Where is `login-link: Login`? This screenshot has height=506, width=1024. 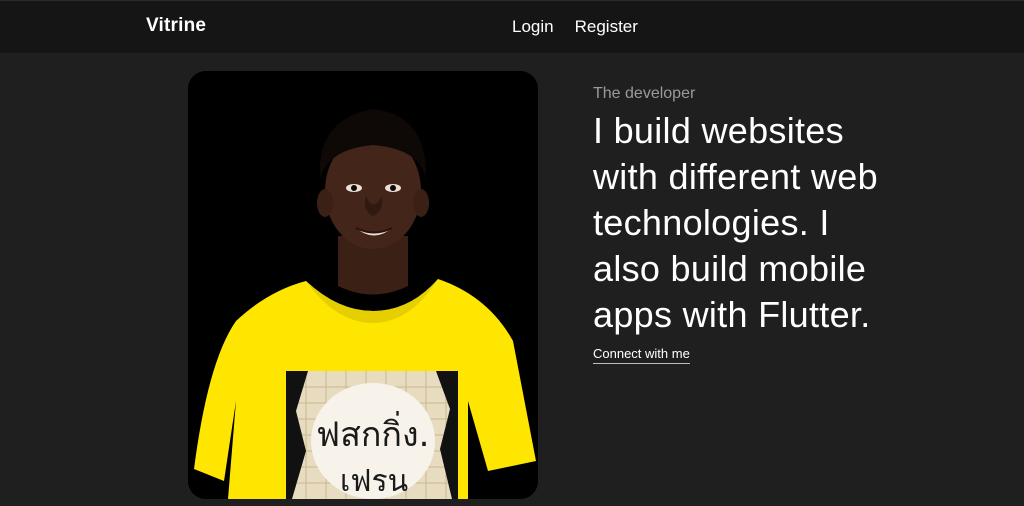
login-link: Login is located at coordinates (533, 27).